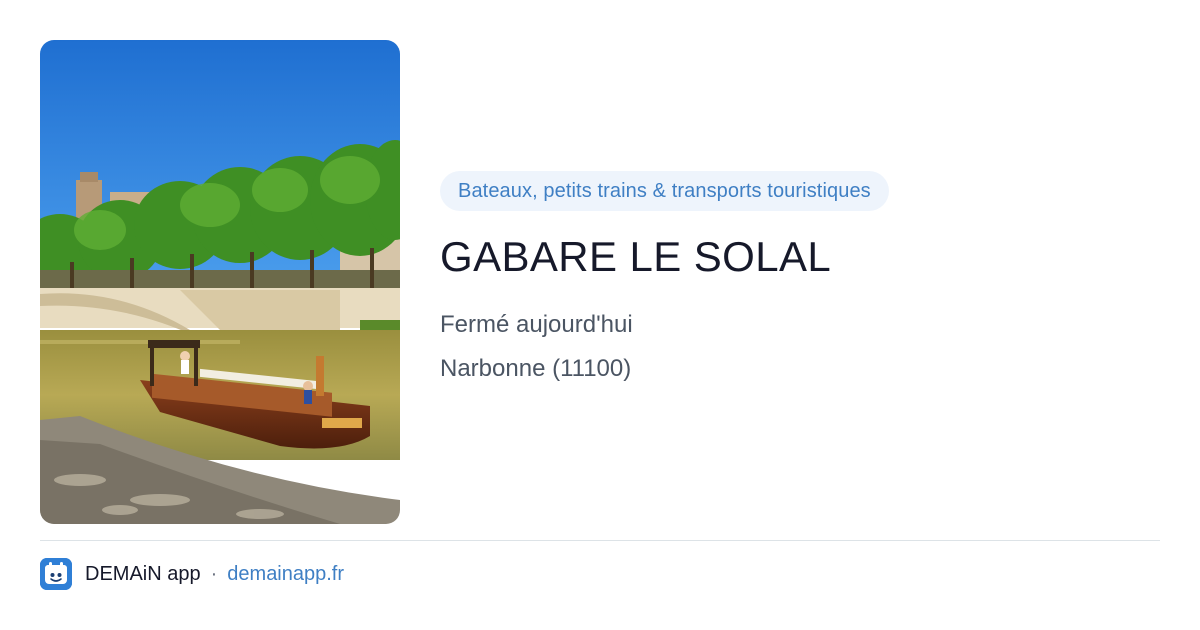 This screenshot has width=1200, height=630. Describe the element at coordinates (143, 573) in the screenshot. I see `app-name: DEMAiN app` at that location.